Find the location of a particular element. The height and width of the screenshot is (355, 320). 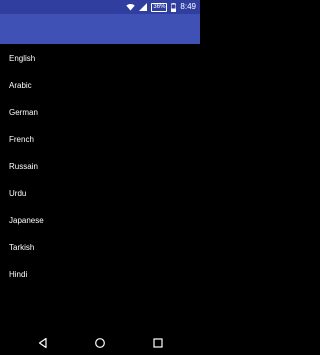

language-item-french: French is located at coordinates (100, 138).